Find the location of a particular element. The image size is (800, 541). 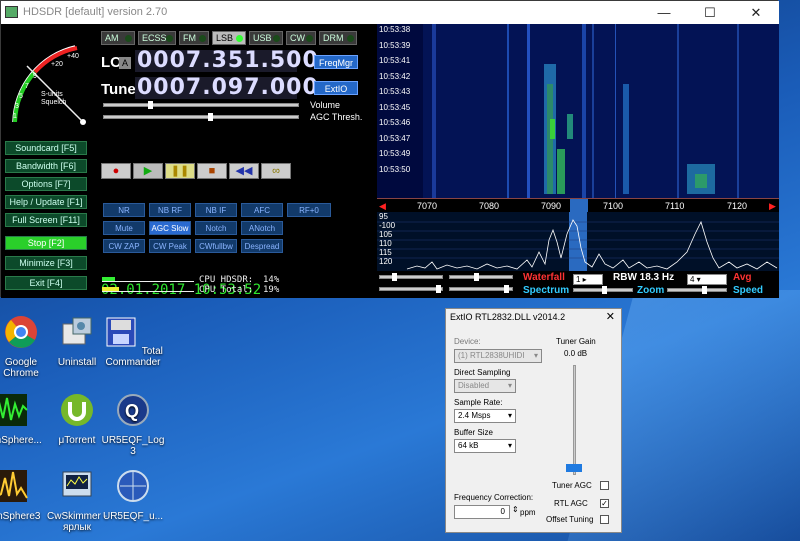

mode-button-drm: DRM is located at coordinates (338, 38).